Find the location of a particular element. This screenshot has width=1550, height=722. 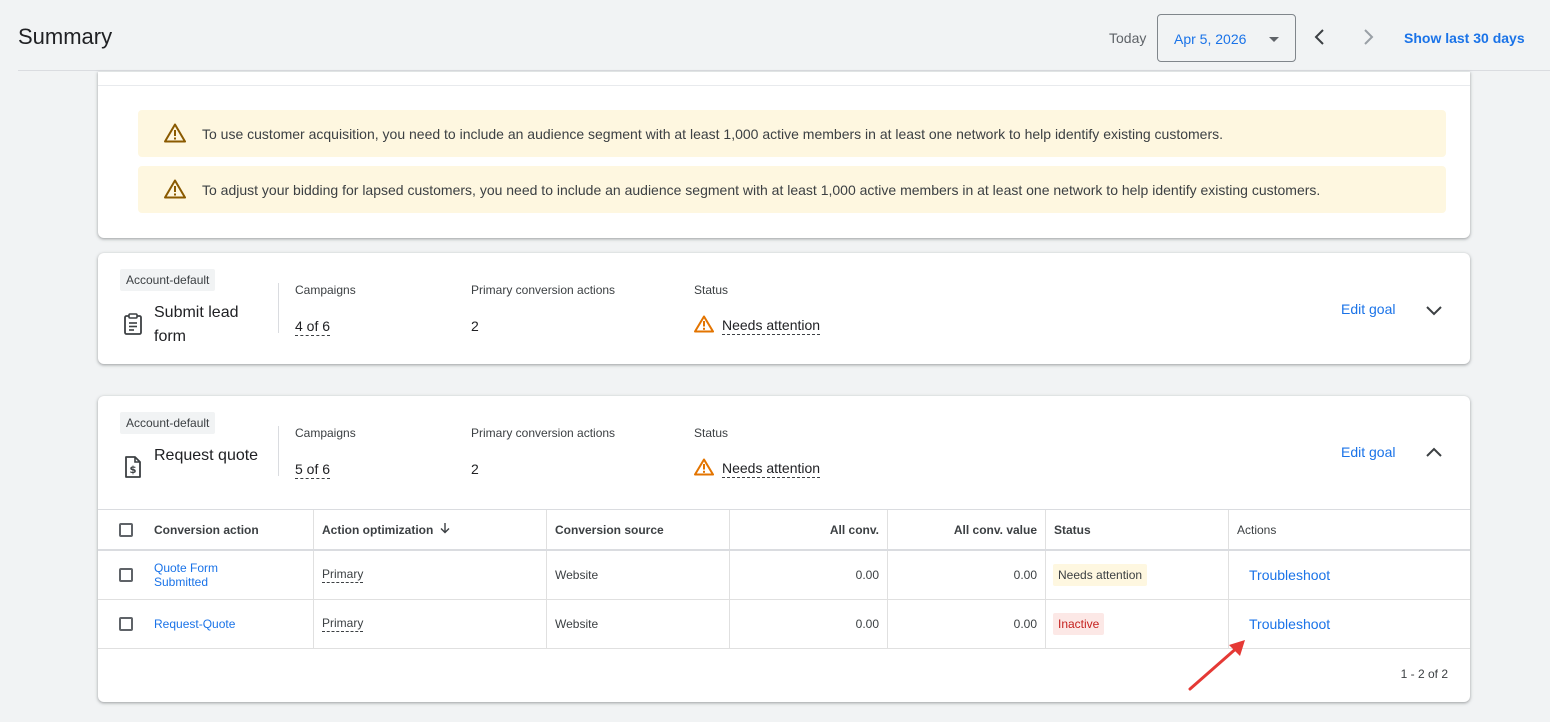

today-label: Today is located at coordinates (1128, 38).